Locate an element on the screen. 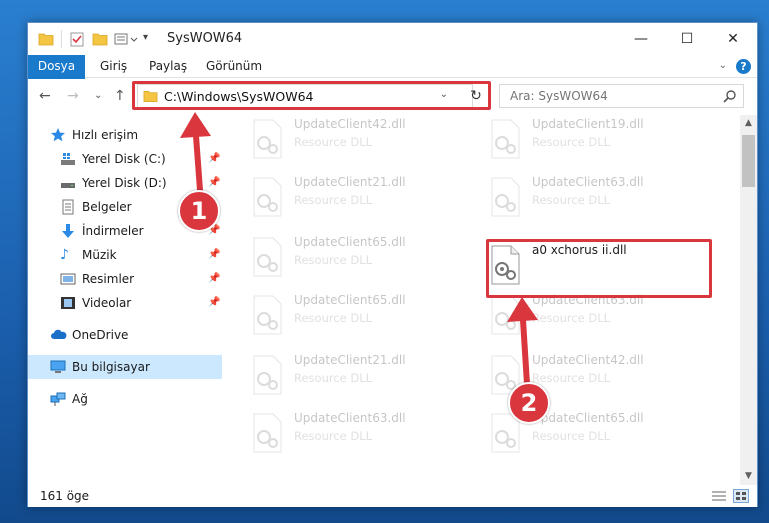  scroll-up-icon: ▲ is located at coordinates (748, 123).